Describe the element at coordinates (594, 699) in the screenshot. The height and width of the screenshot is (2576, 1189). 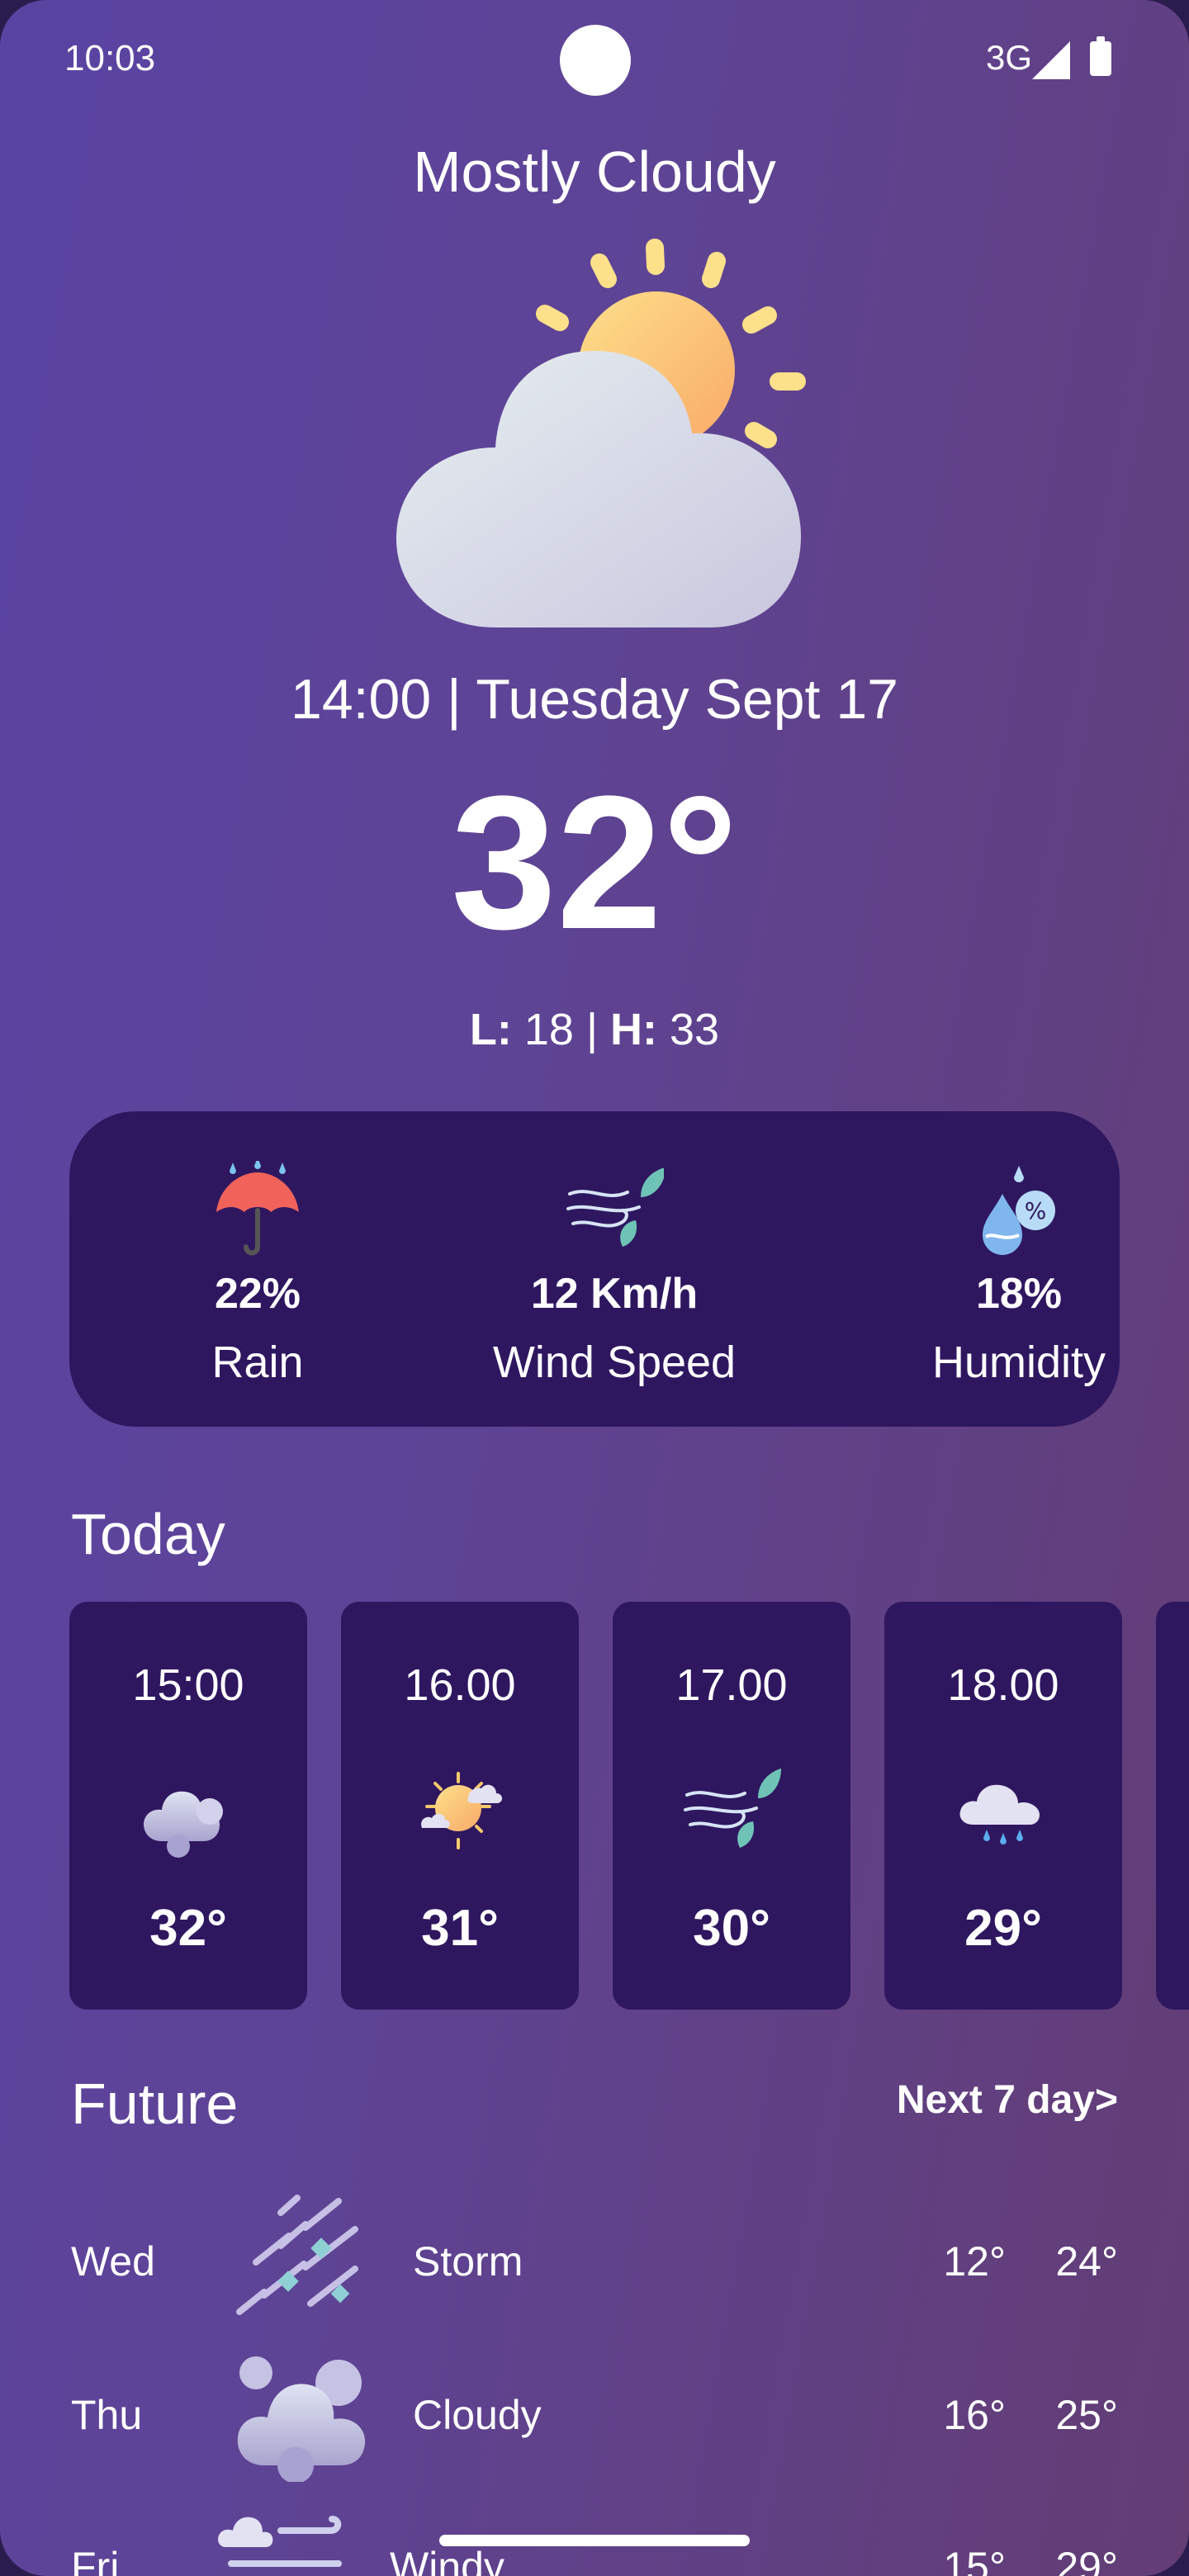
I see `current-datetime: 14:00 | Tuesday Sept 17` at that location.